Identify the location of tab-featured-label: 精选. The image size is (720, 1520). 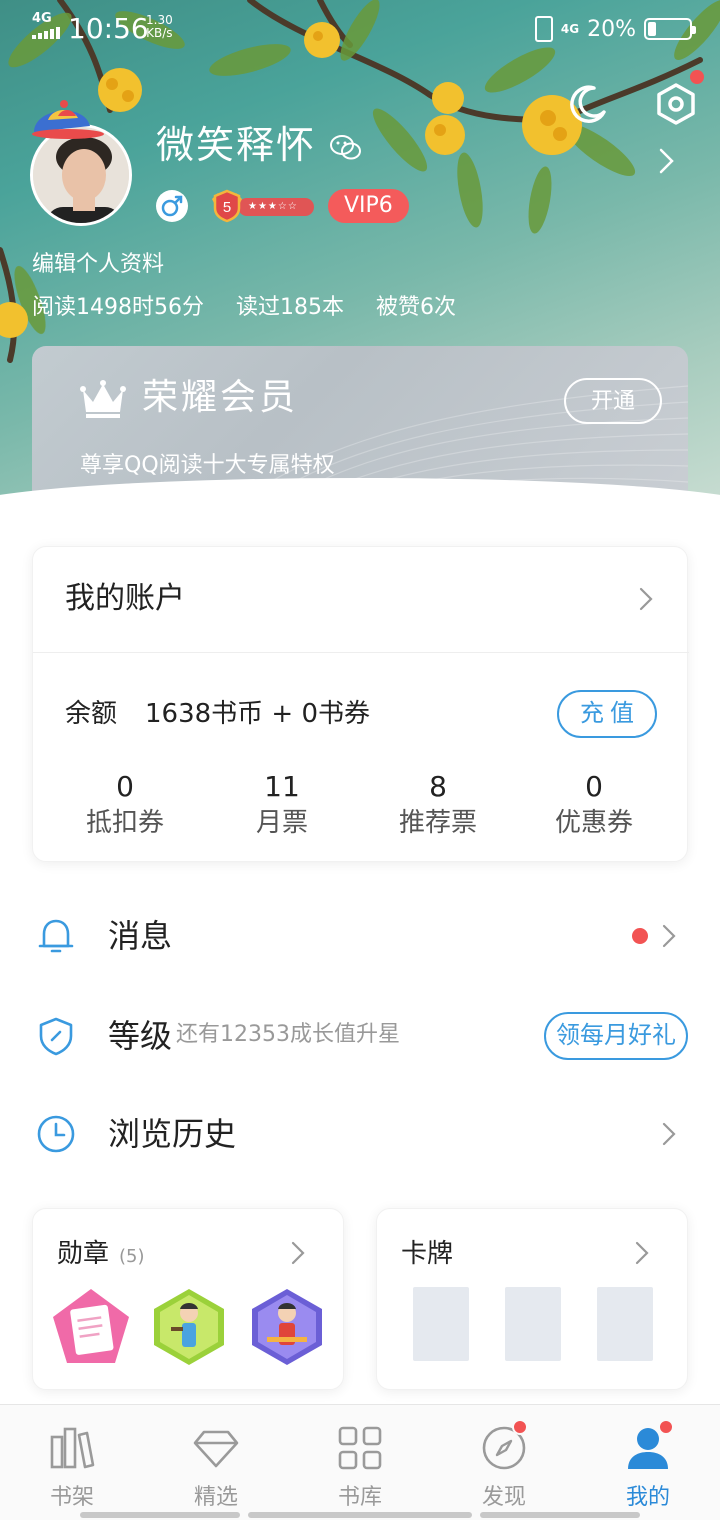
(215, 1497).